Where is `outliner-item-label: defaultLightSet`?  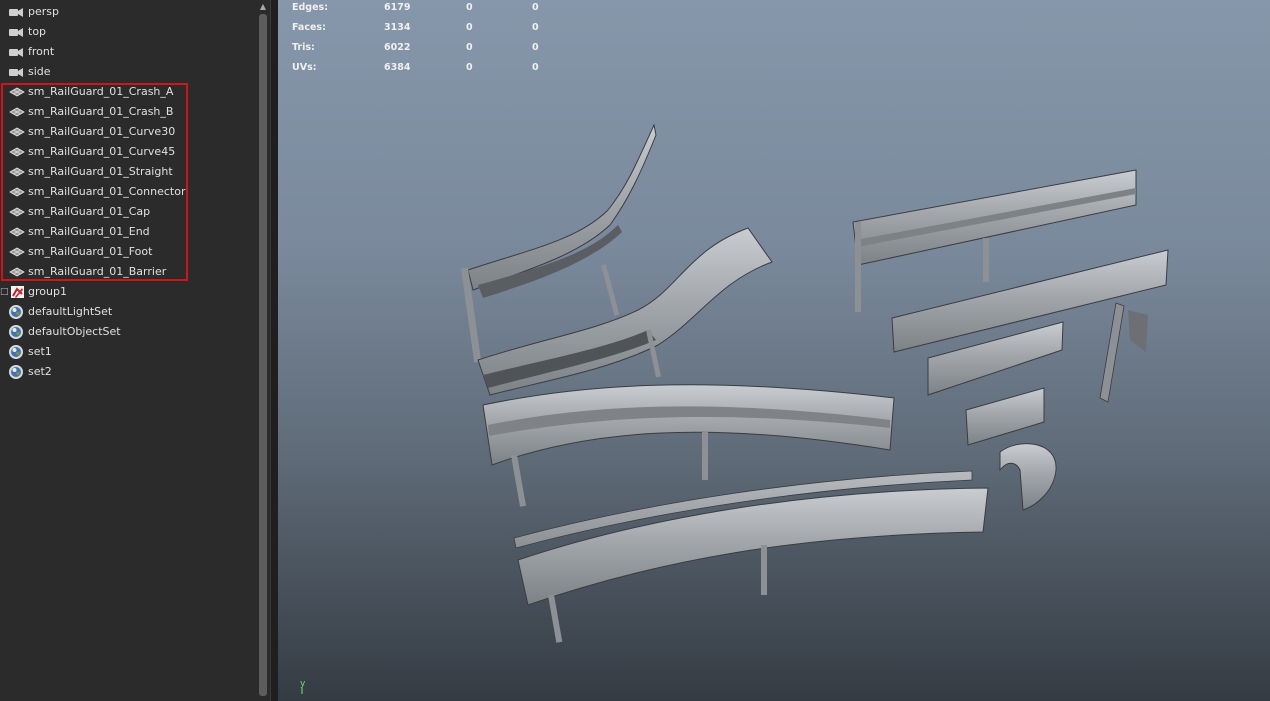
outliner-item-label: defaultLightSet is located at coordinates (70, 311).